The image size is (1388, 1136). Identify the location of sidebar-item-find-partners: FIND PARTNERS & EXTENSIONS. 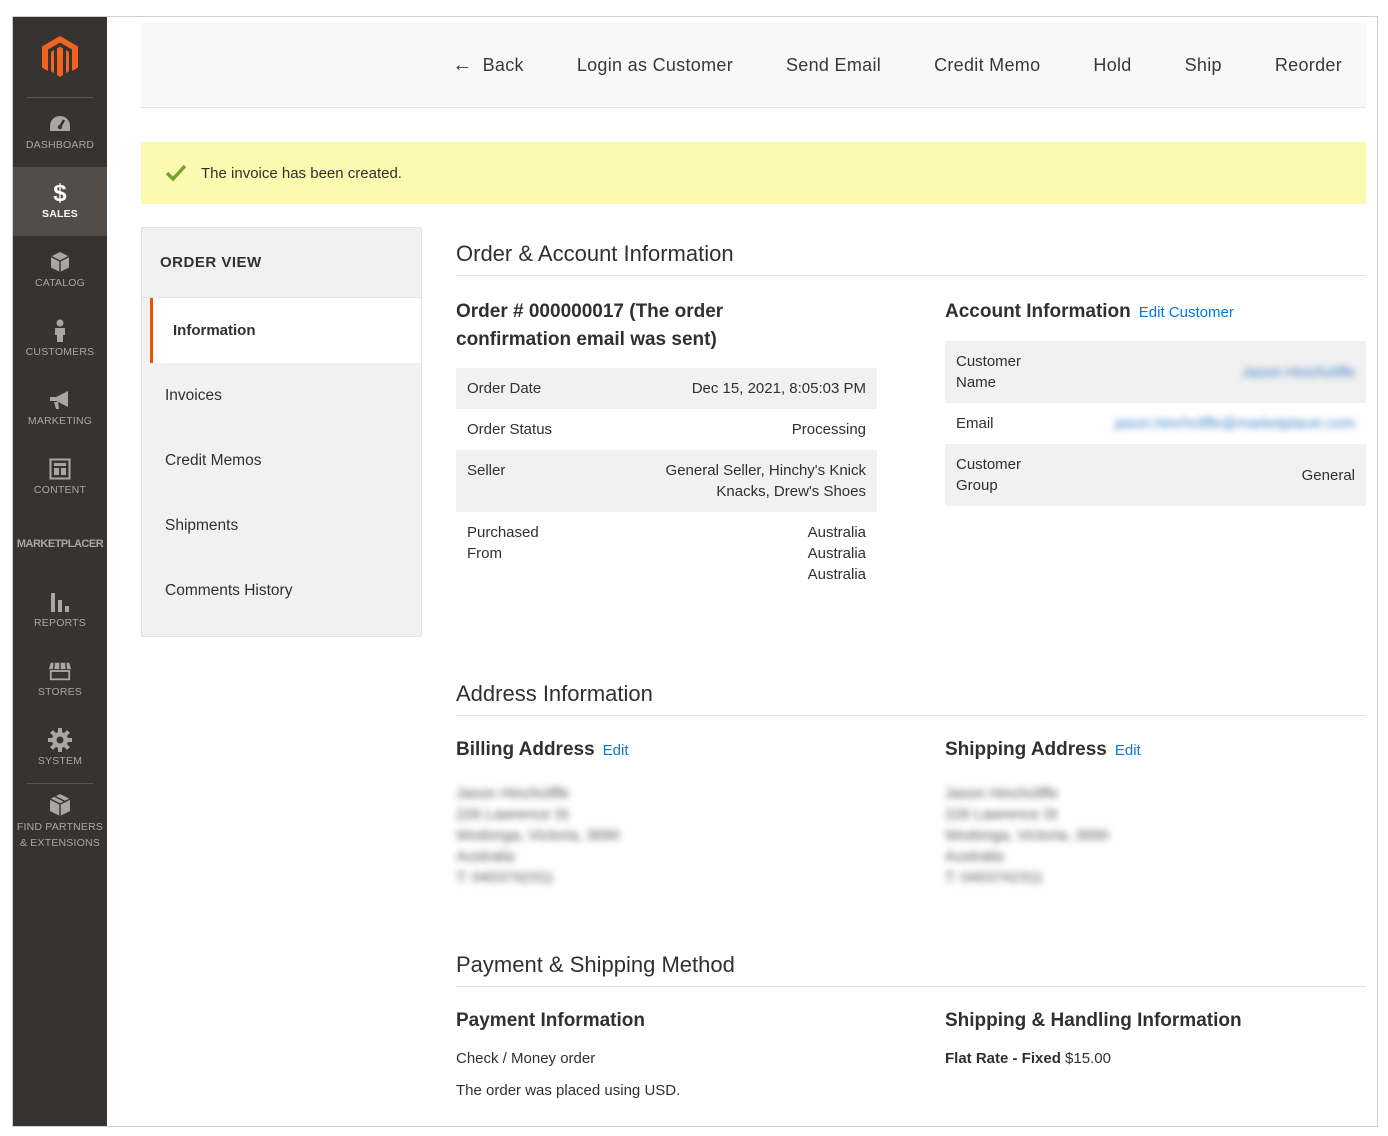
(60, 822).